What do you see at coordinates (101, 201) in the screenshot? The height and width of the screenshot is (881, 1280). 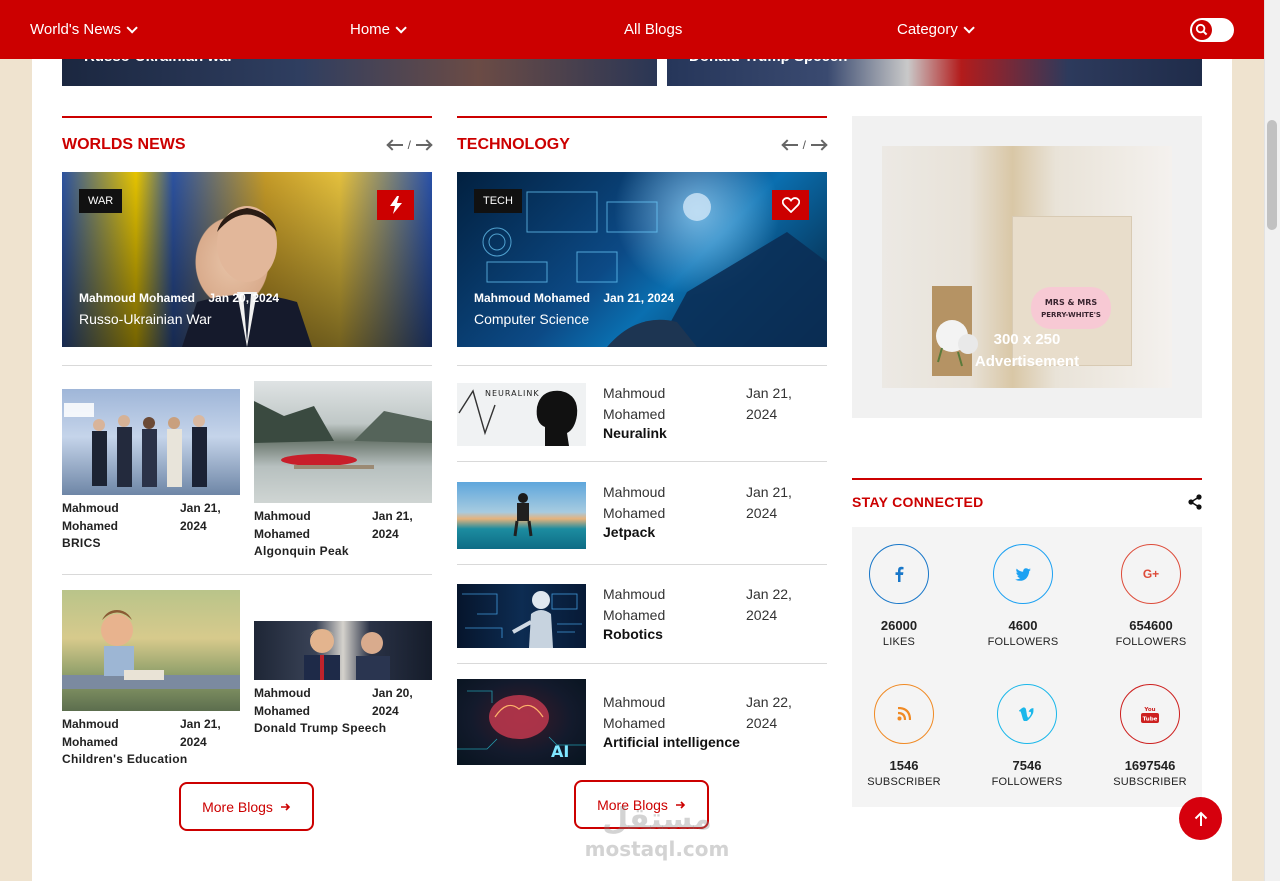 I see `category-badge: WAR` at bounding box center [101, 201].